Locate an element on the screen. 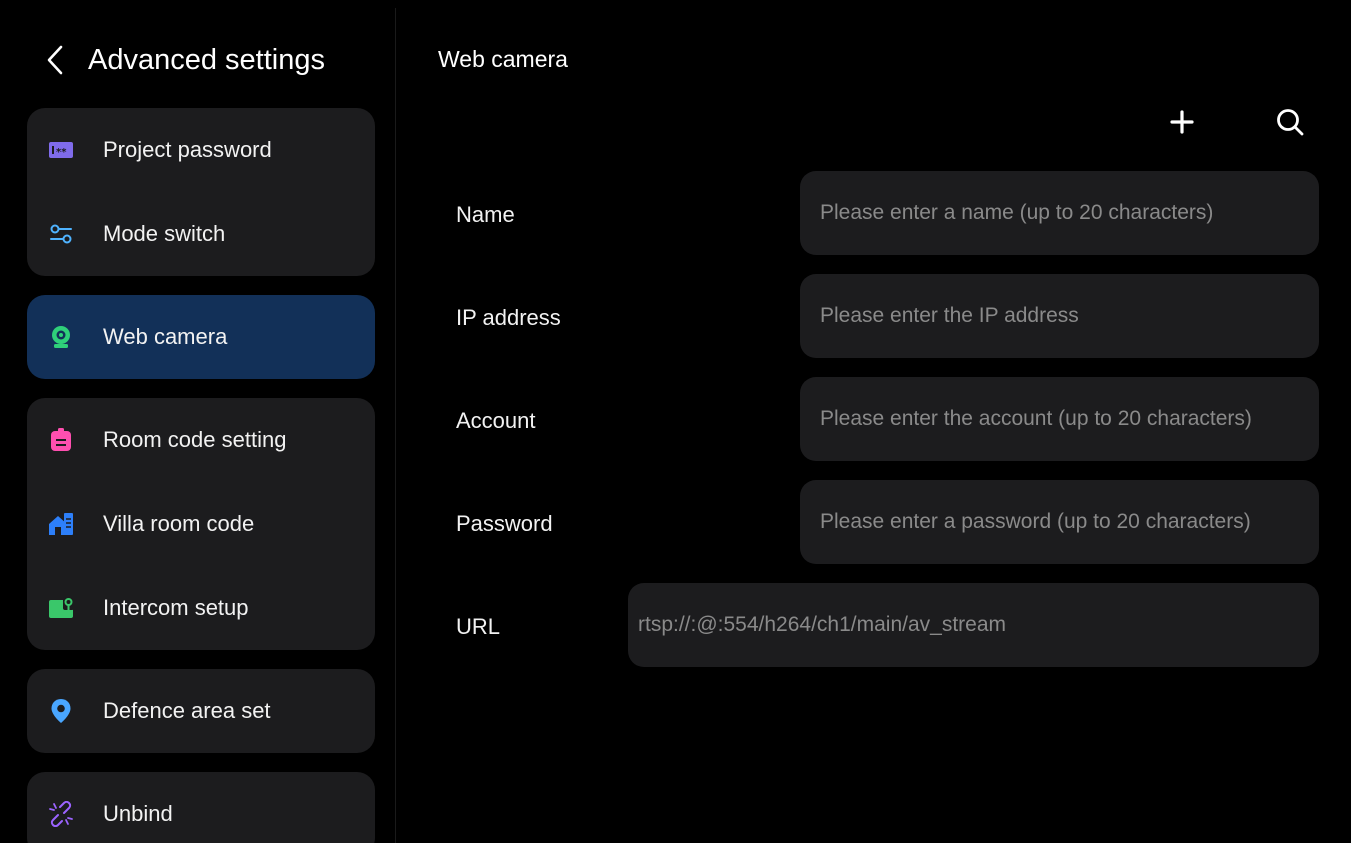 The image size is (1351, 843). sidebar-item-label: Mode switch is located at coordinates (164, 233).